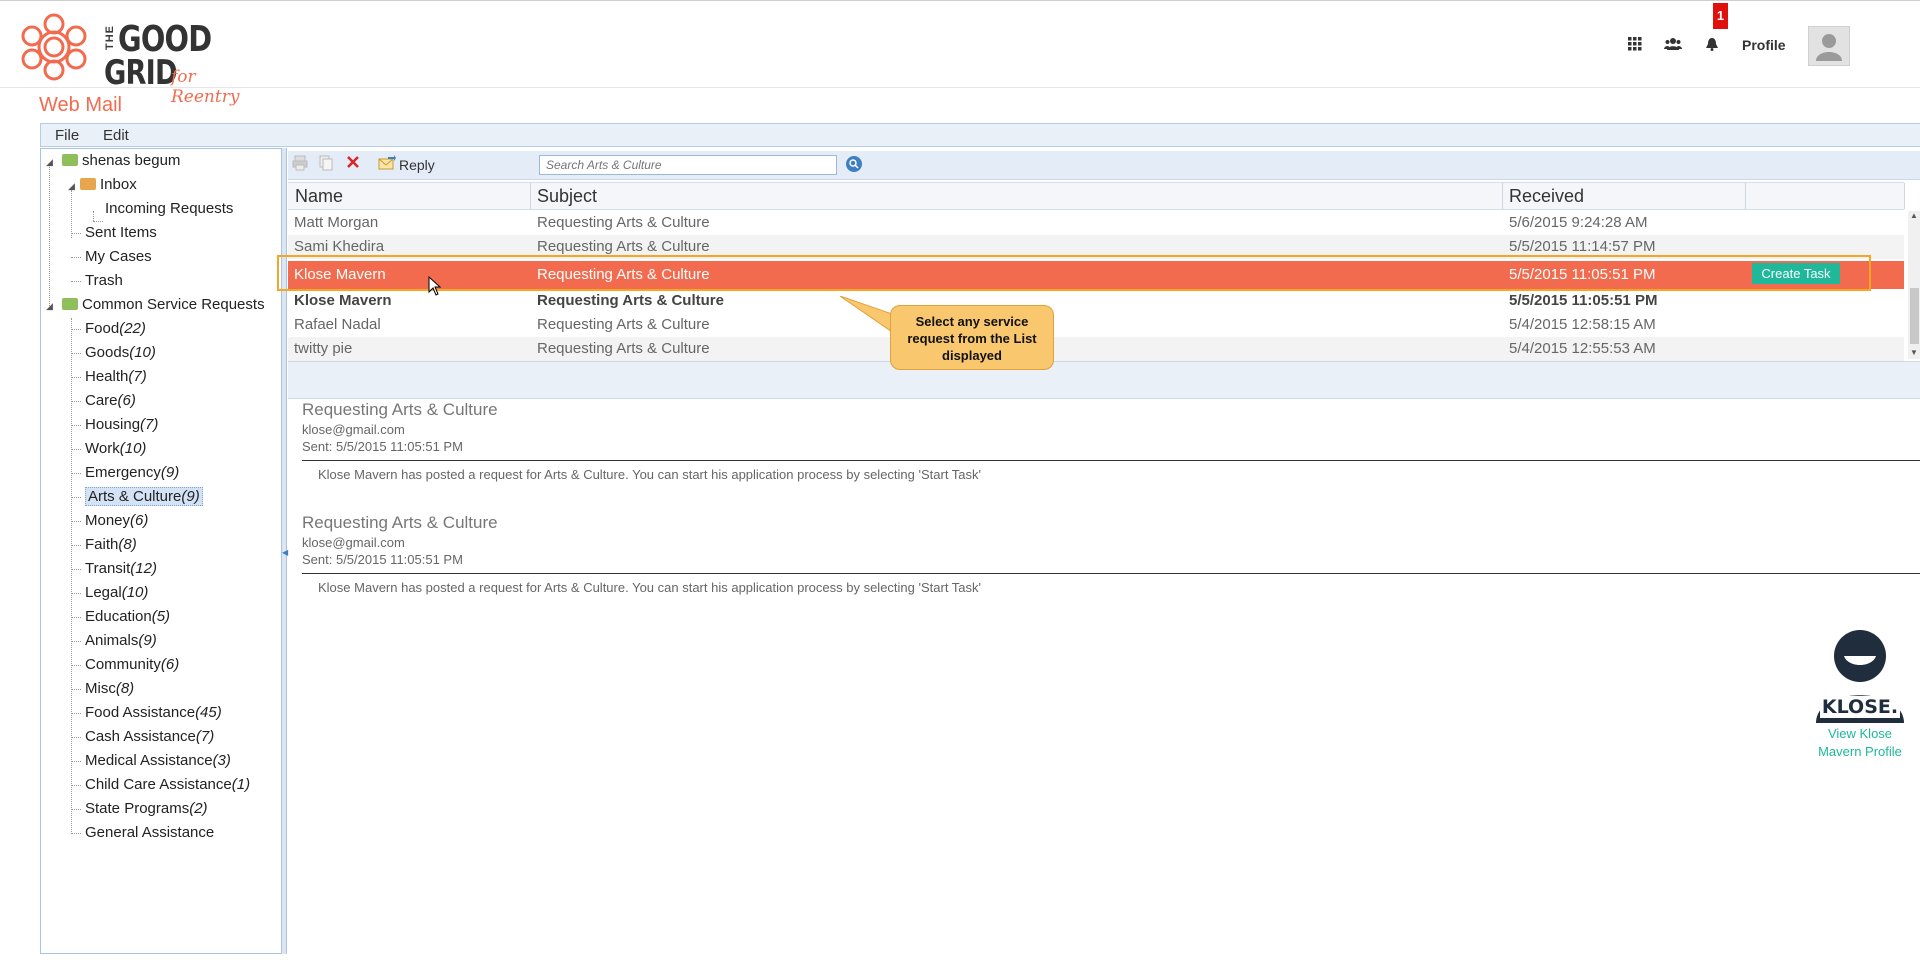 This screenshot has height=980, width=1920. I want to click on tree-category: Goods(10), so click(120, 352).